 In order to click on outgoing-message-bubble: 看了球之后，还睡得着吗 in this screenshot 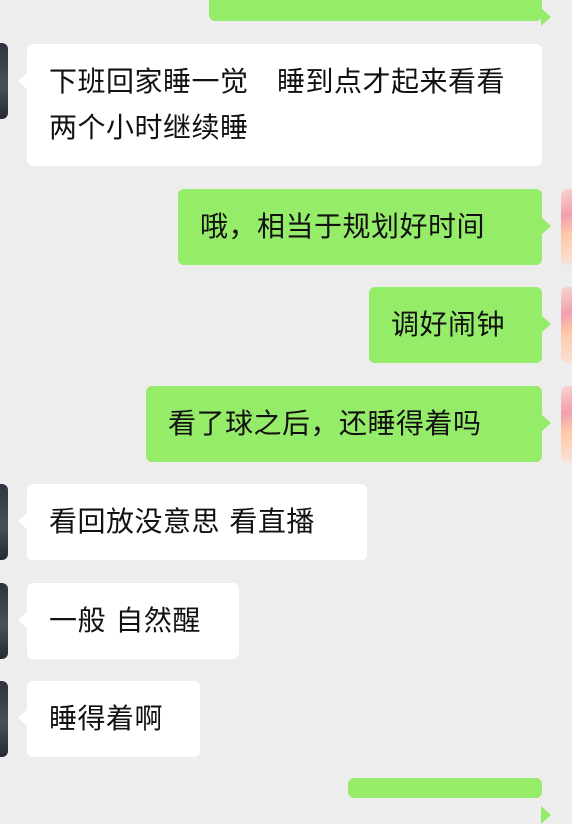, I will do `click(348, 424)`.